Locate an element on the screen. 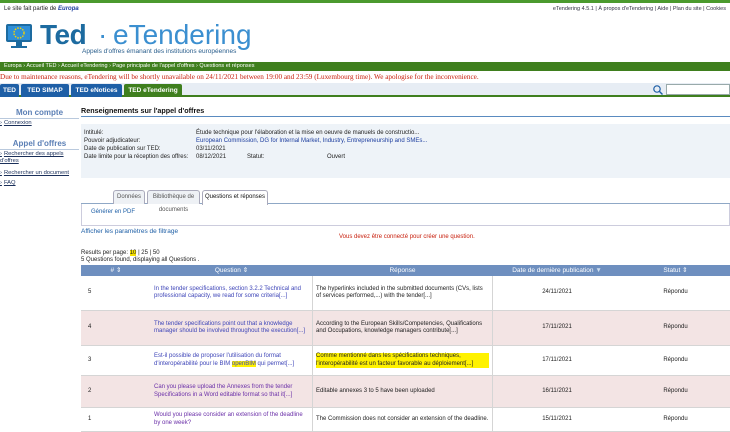 This screenshot has height=432, width=730. col-num-label: # is located at coordinates (112, 270).